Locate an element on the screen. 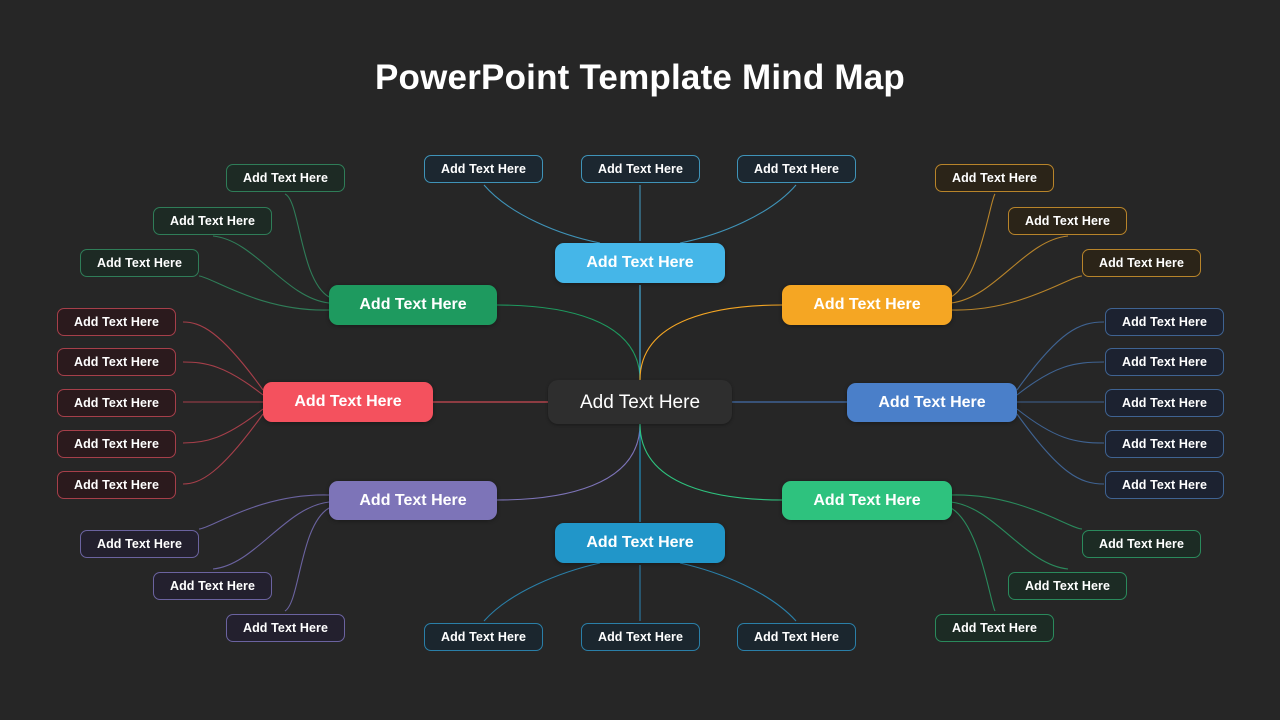 This screenshot has height=720, width=1280. leaf-blue-2-label: Add Text Here is located at coordinates (1164, 361).